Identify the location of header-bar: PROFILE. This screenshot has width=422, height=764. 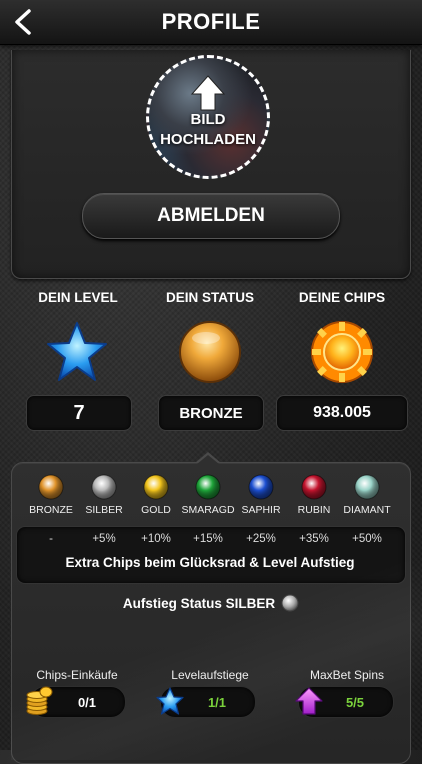
(211, 22).